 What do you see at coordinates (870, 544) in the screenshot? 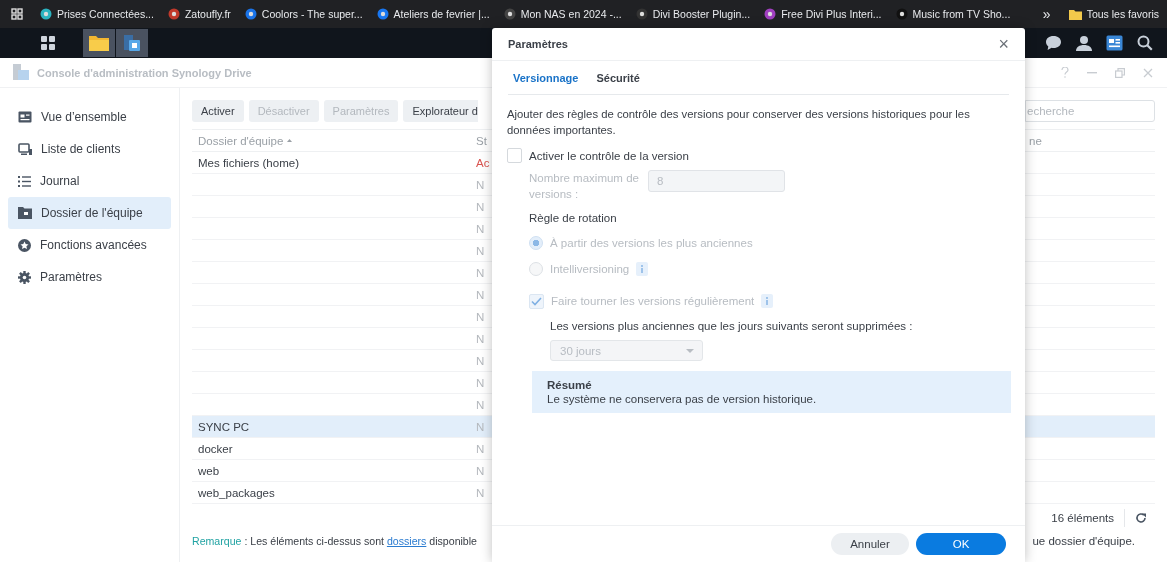
I see `cancel-button: Annuler` at bounding box center [870, 544].